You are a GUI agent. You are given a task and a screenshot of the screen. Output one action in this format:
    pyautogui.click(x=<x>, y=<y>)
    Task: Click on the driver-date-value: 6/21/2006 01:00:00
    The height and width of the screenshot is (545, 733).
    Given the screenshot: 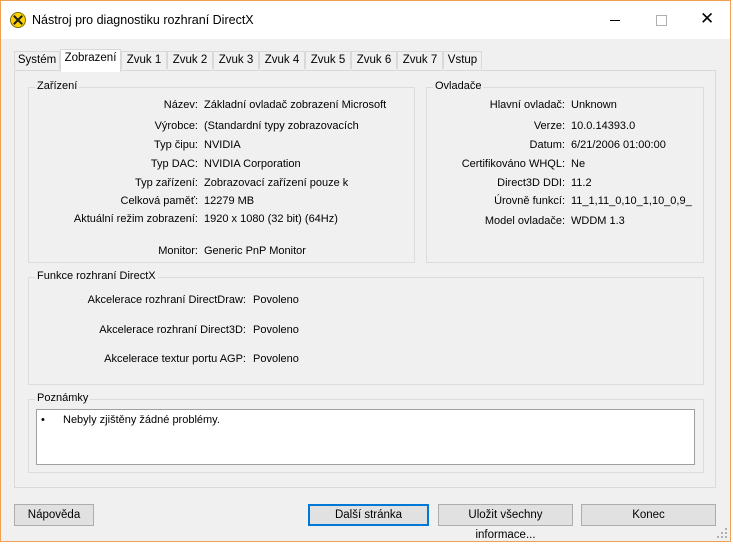 What is the action you would take?
    pyautogui.click(x=618, y=145)
    